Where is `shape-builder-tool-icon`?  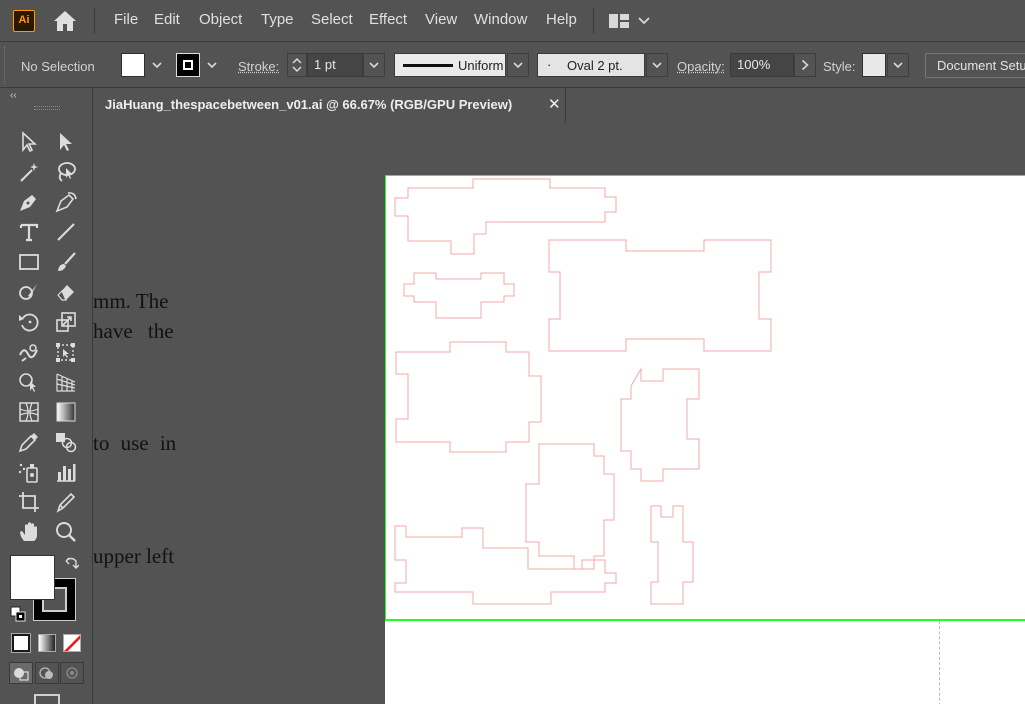 shape-builder-tool-icon is located at coordinates (29, 382).